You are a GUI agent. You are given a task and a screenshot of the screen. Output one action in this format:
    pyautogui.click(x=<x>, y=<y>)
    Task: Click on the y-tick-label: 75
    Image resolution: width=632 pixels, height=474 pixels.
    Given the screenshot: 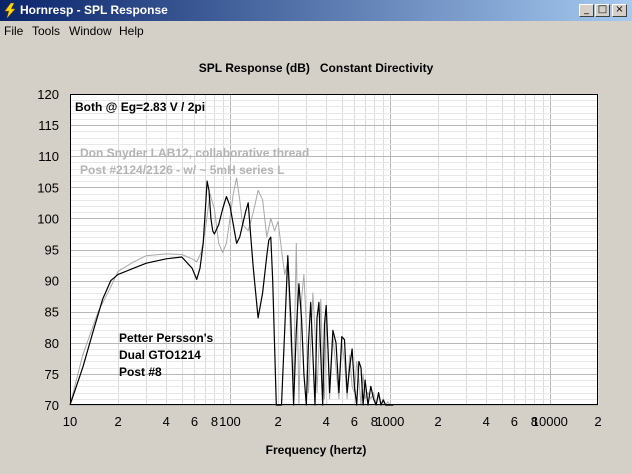 What is the action you would take?
    pyautogui.click(x=52, y=374)
    